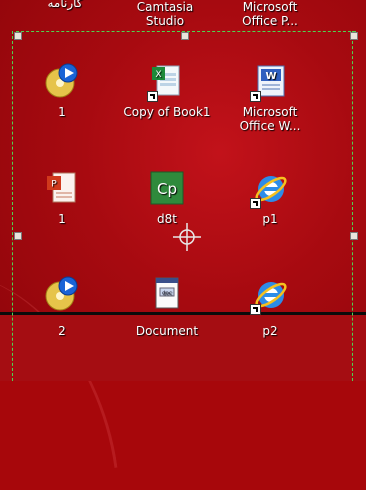 The width and height of the screenshot is (366, 490). What do you see at coordinates (270, 7) in the screenshot?
I see `icon-label-line1: Microsoft` at bounding box center [270, 7].